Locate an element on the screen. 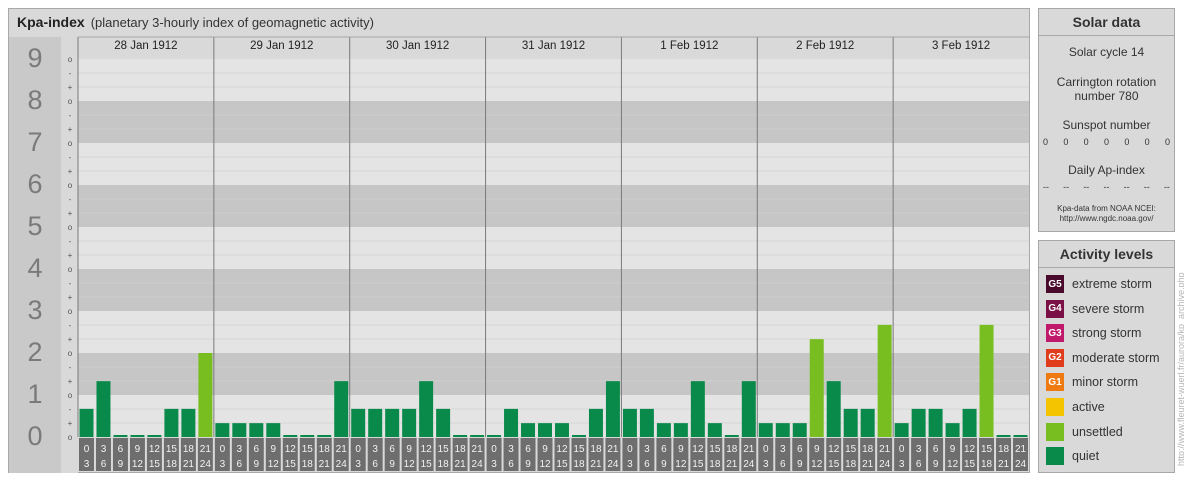 The height and width of the screenshot is (480, 1184). level-swatch: G3 is located at coordinates (1055, 333).